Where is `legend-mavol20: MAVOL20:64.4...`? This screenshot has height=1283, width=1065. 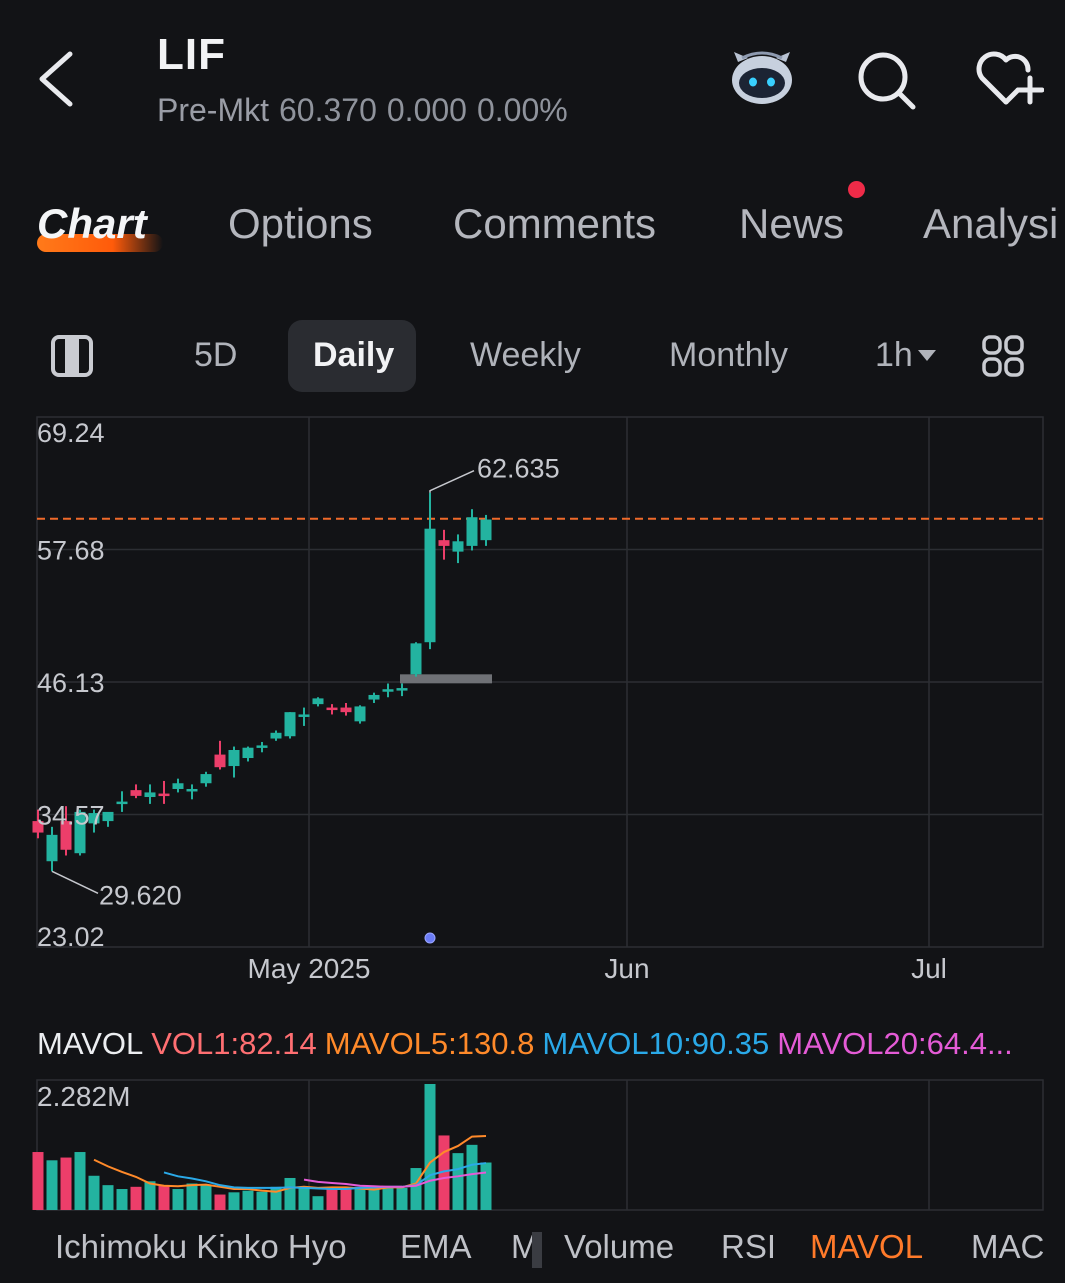 legend-mavol20: MAVOL20:64.4... is located at coordinates (895, 1043).